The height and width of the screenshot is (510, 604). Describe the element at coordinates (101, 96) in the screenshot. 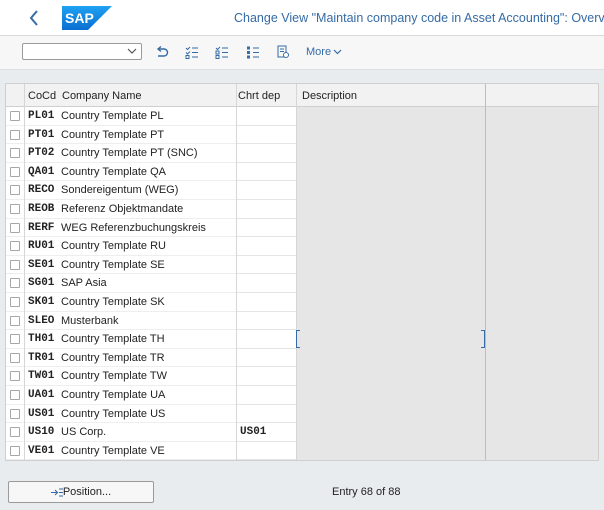

I see `col-header-company-name: Company Name` at that location.